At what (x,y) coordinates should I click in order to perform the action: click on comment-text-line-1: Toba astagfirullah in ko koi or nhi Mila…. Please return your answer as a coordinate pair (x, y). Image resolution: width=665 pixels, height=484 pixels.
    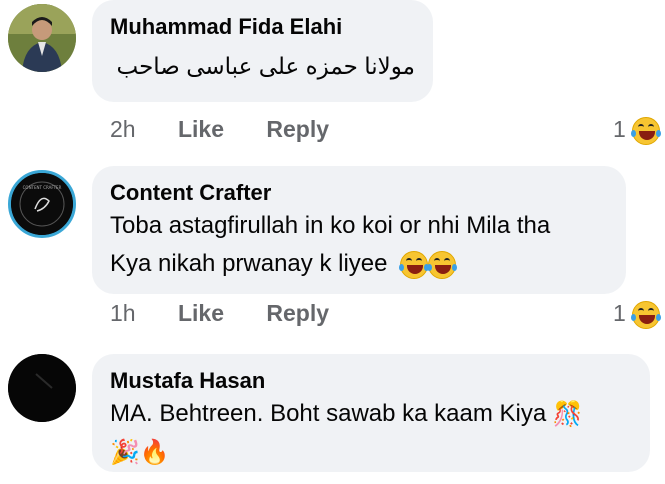
    Looking at the image, I should click on (330, 225).